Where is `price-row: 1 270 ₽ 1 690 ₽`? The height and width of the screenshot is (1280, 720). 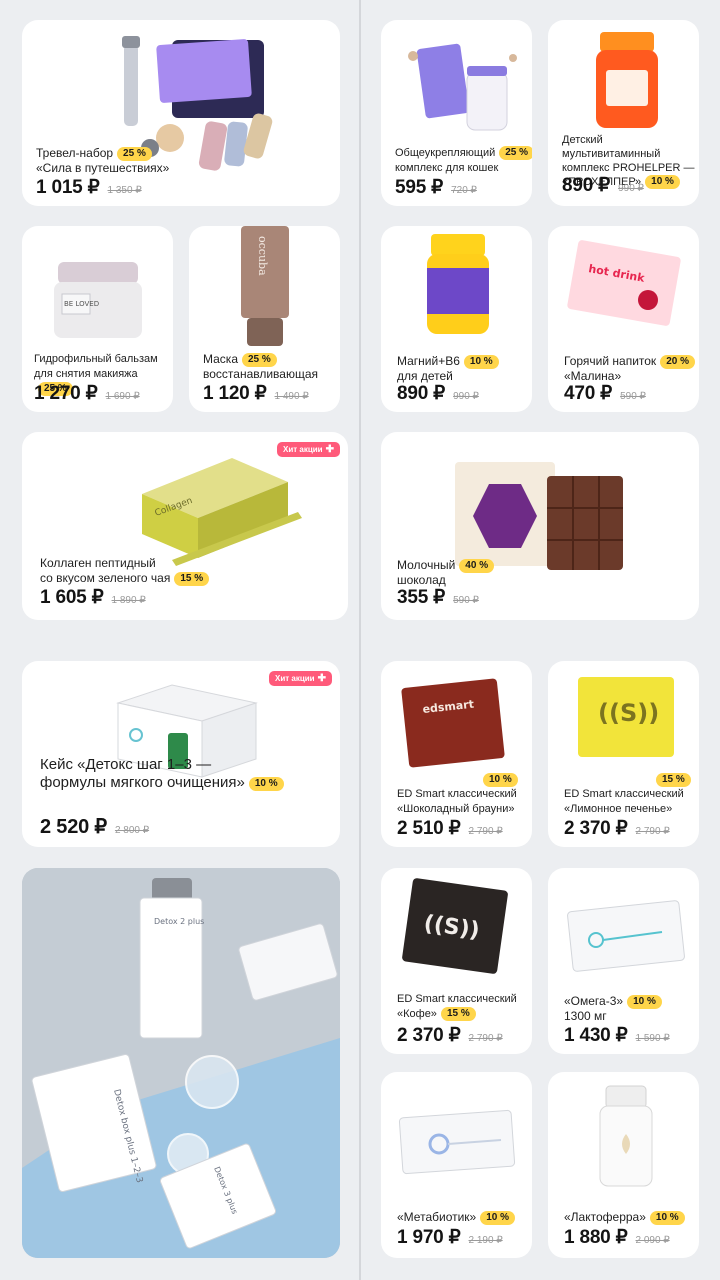 price-row: 1 270 ₽ 1 690 ₽ is located at coordinates (87, 393).